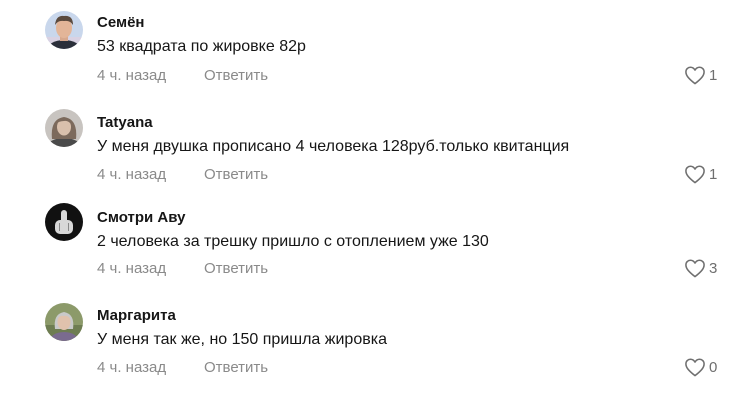 This screenshot has height=410, width=732. I want to click on comment-text: 53 квадрата по жировке 82р, so click(201, 46).